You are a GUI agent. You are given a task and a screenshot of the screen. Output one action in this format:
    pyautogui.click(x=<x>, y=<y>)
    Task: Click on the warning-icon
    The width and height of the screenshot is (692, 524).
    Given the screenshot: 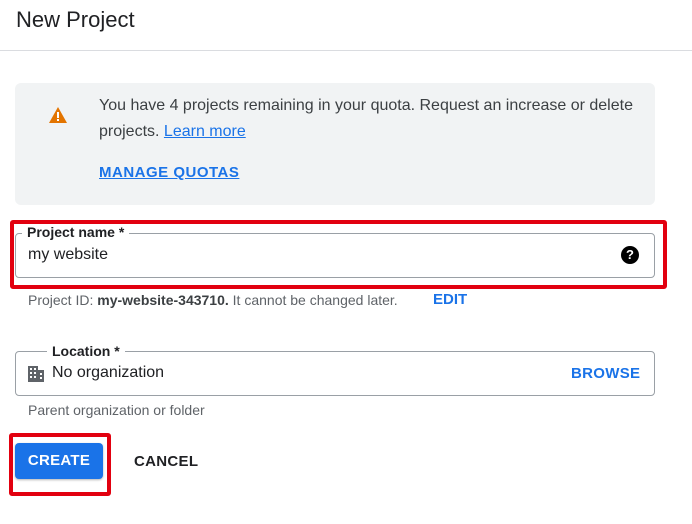 What is the action you would take?
    pyautogui.click(x=58, y=115)
    